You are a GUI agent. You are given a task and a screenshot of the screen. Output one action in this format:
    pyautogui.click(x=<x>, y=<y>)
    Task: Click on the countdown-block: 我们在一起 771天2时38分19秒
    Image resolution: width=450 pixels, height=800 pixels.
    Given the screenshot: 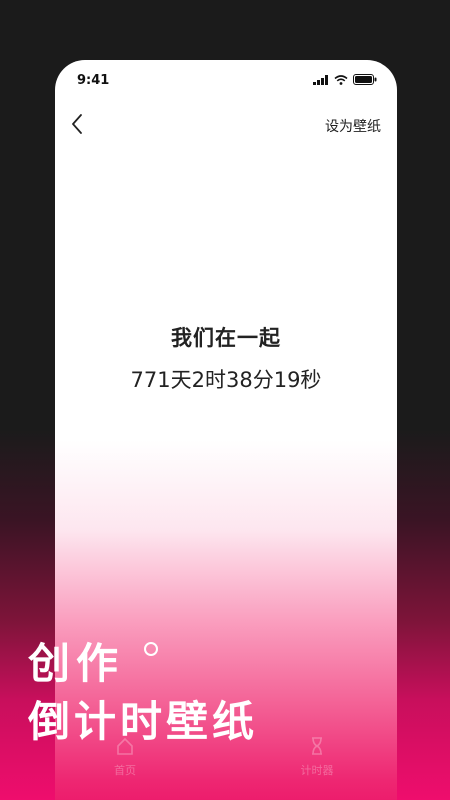 What is the action you would take?
    pyautogui.click(x=226, y=358)
    